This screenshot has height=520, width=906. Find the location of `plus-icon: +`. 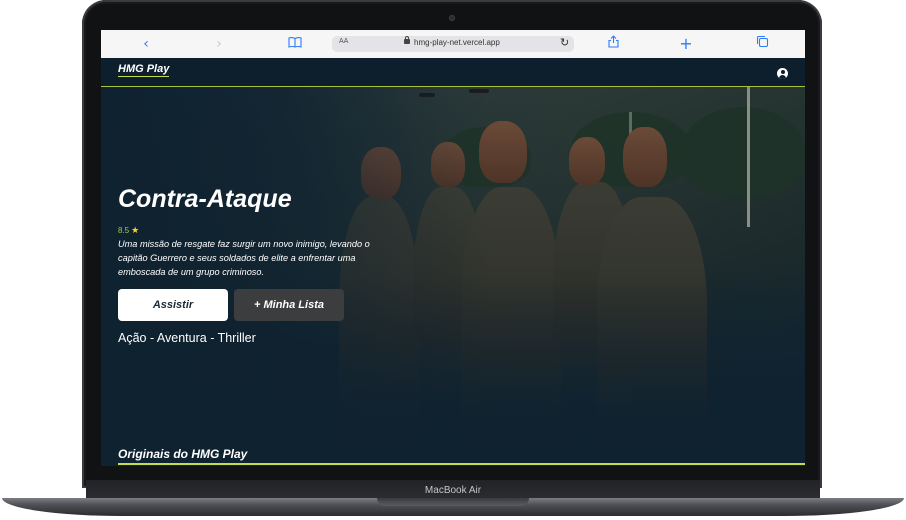

plus-icon: + is located at coordinates (686, 44).